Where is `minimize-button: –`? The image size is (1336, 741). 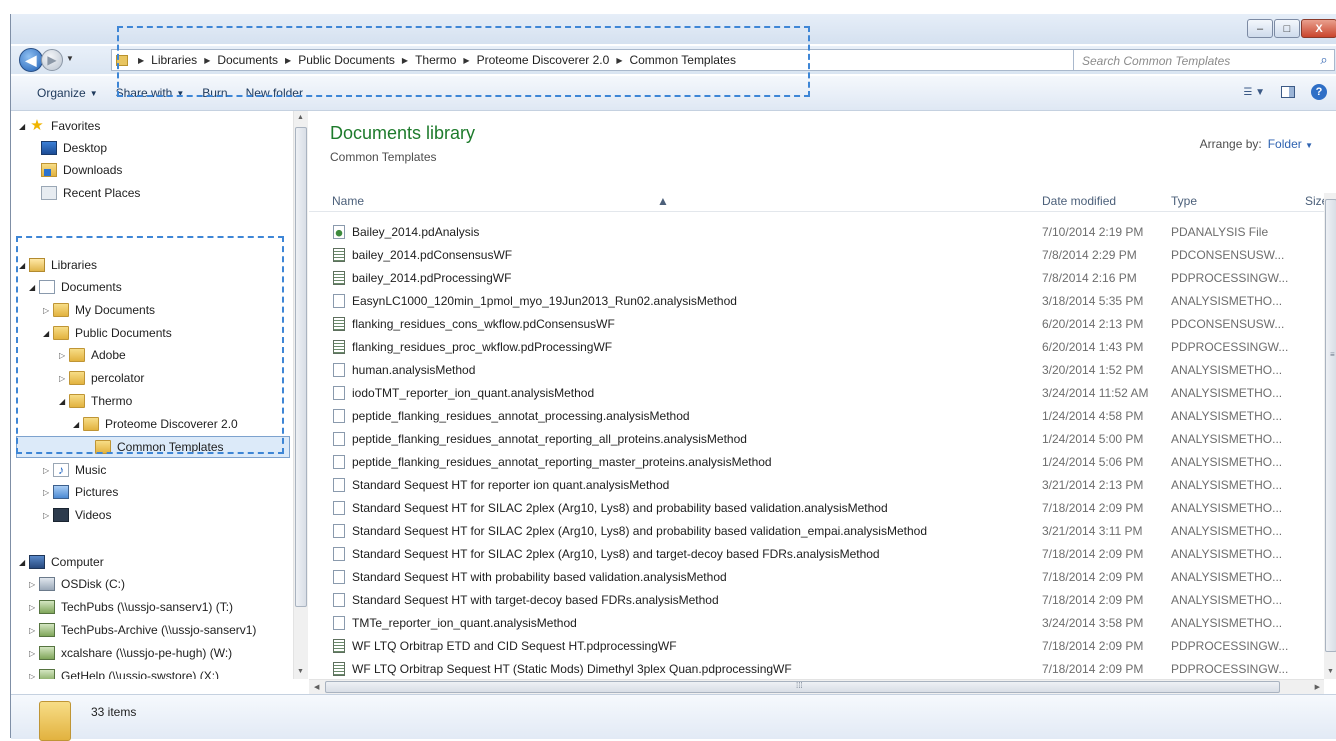 minimize-button: – is located at coordinates (1260, 28).